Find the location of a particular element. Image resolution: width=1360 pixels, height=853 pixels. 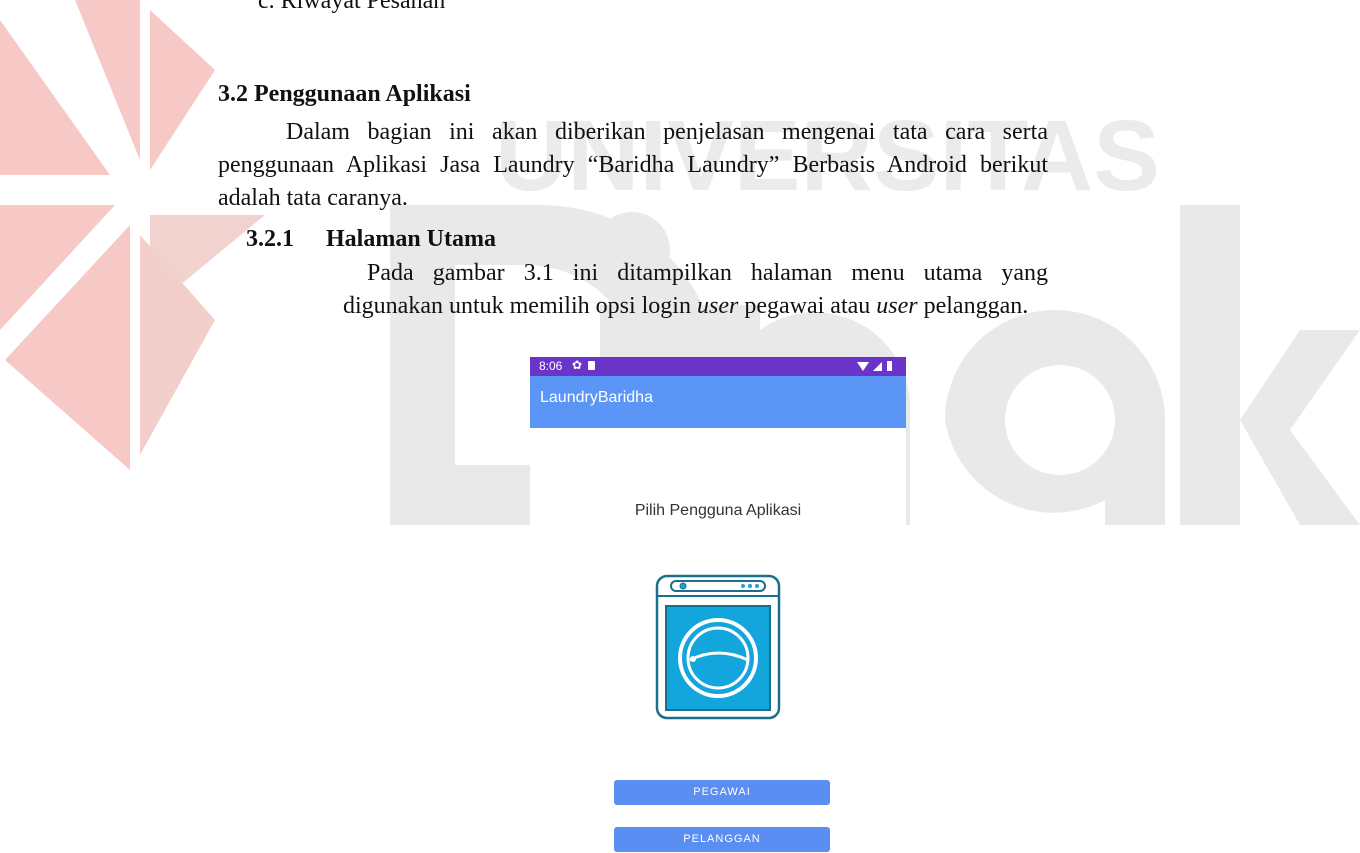

status-time: 8:06 is located at coordinates (551, 366).